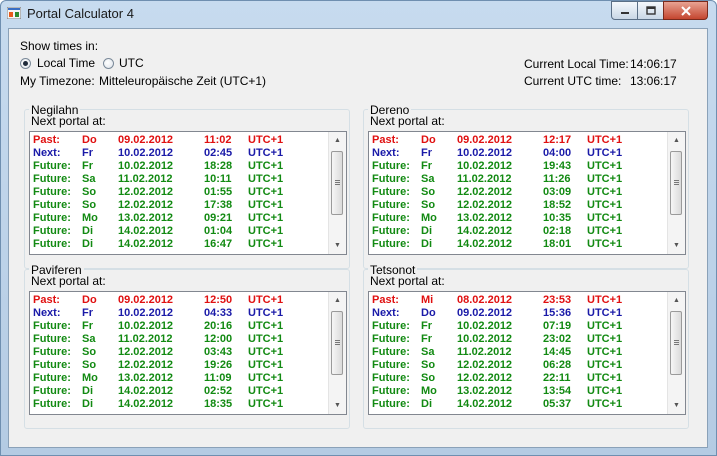 The width and height of the screenshot is (717, 456). What do you see at coordinates (485, 218) in the screenshot?
I see `row-date: 13.02.2012` at bounding box center [485, 218].